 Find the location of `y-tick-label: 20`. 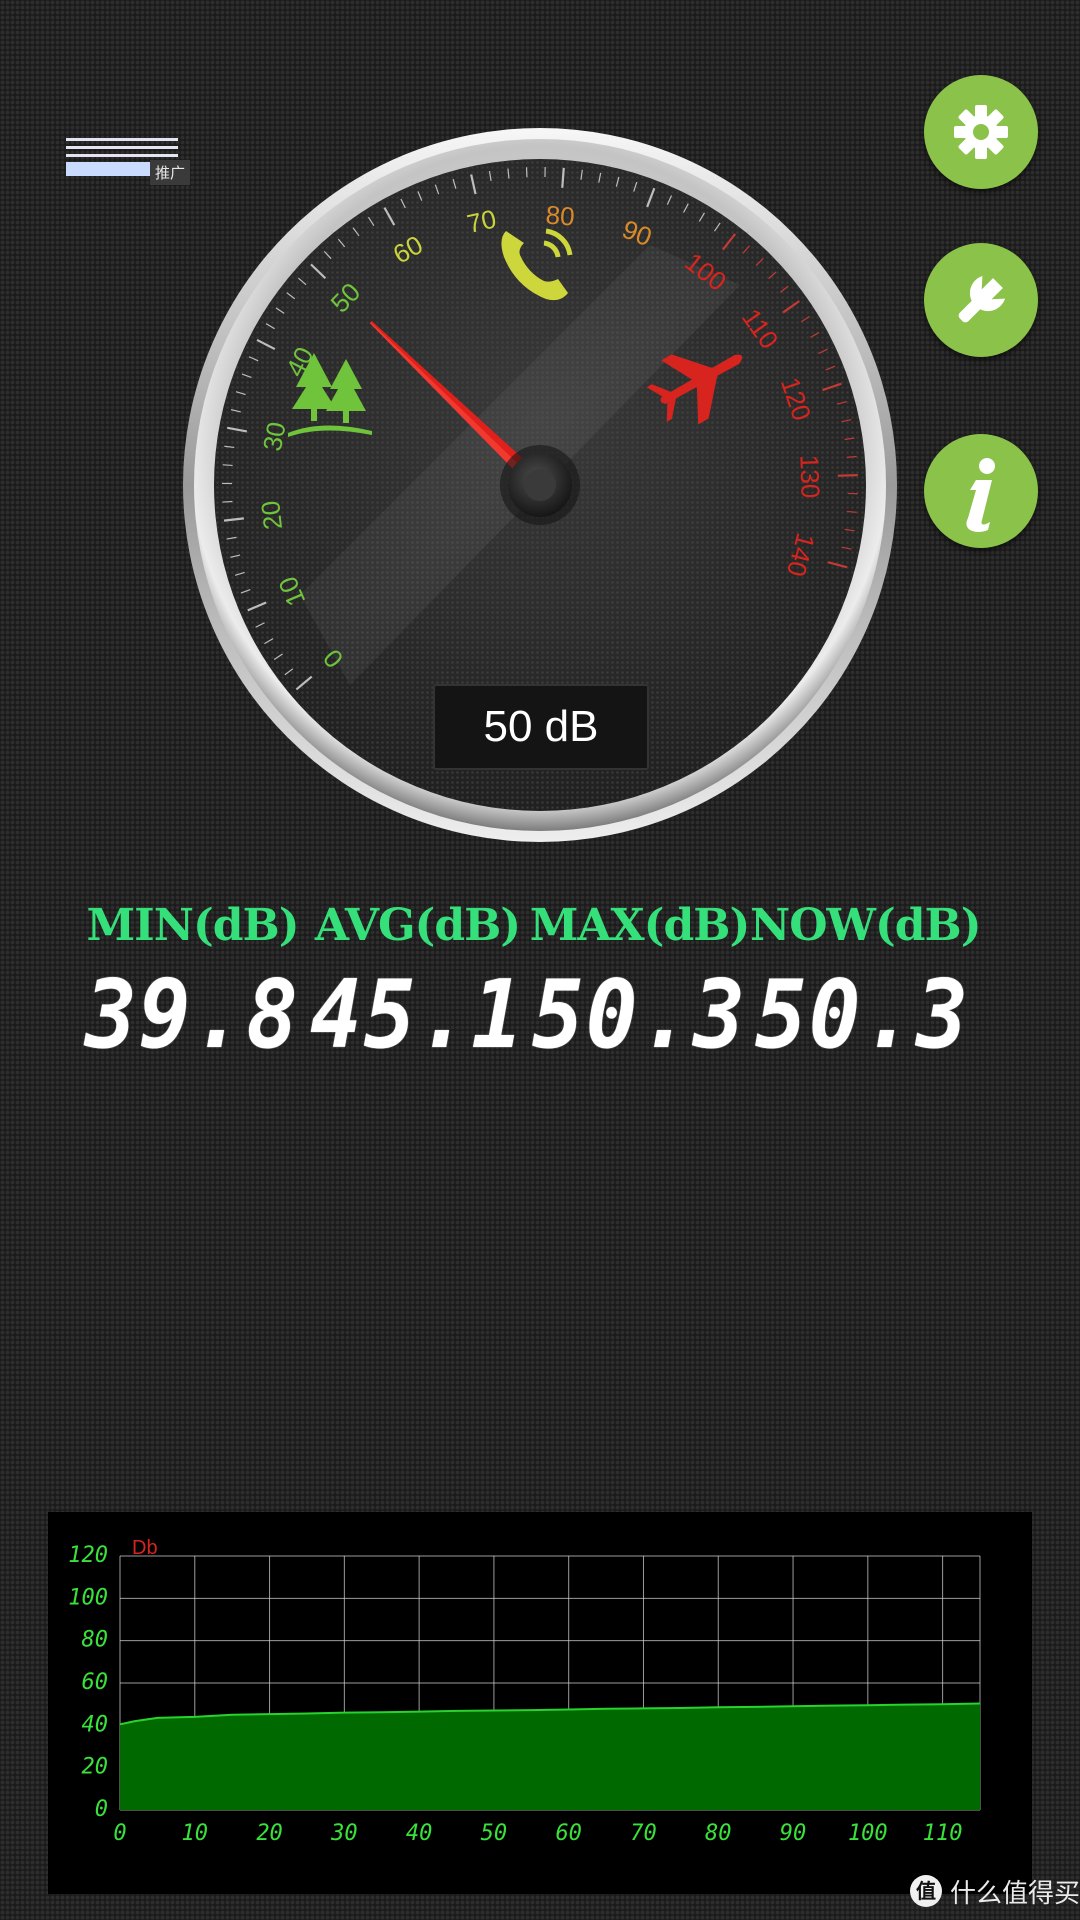

y-tick-label: 20 is located at coordinates (95, 1767).